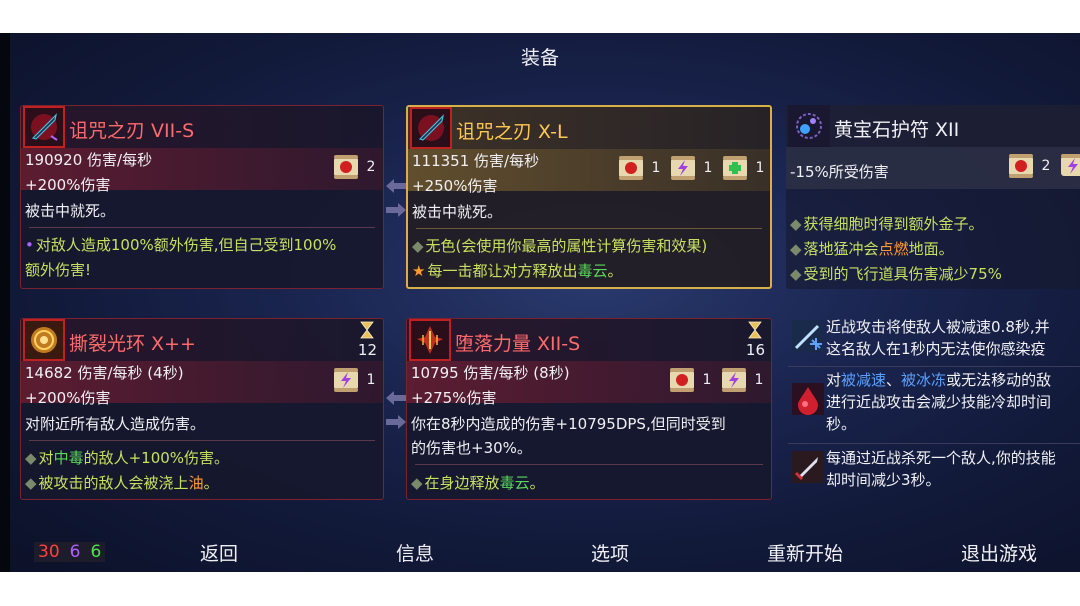 The image size is (1080, 606). I want to click on item-name: 撕裂光环 X++, so click(132, 344).